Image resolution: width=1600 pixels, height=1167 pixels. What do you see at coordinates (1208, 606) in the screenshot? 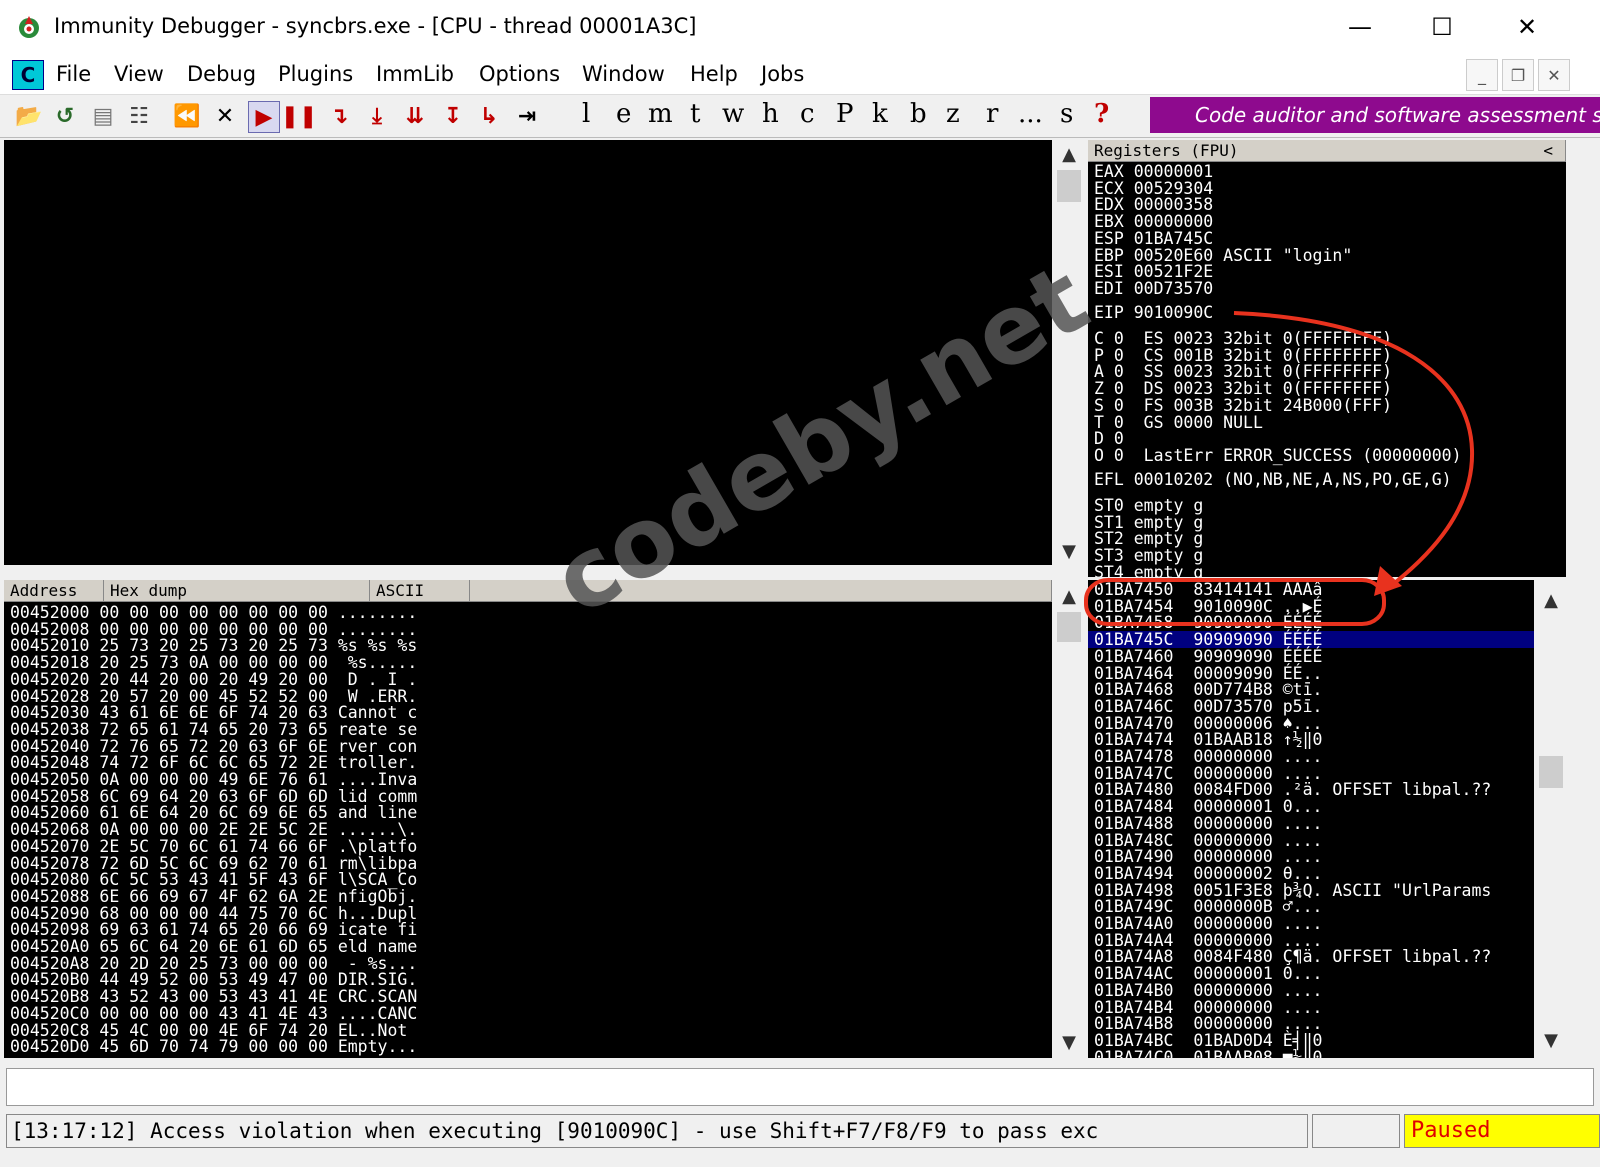
I see `stack-row: 01BA7454 9010090C ..▶É` at bounding box center [1208, 606].